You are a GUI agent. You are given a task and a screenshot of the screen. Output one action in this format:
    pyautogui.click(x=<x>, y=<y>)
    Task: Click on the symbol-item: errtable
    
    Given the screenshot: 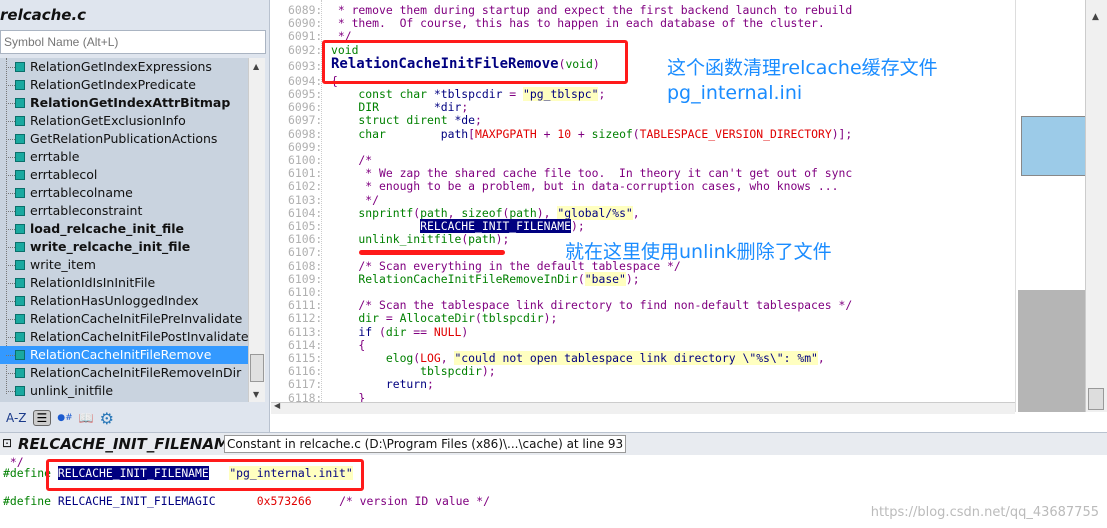 What is the action you would take?
    pyautogui.click(x=124, y=157)
    